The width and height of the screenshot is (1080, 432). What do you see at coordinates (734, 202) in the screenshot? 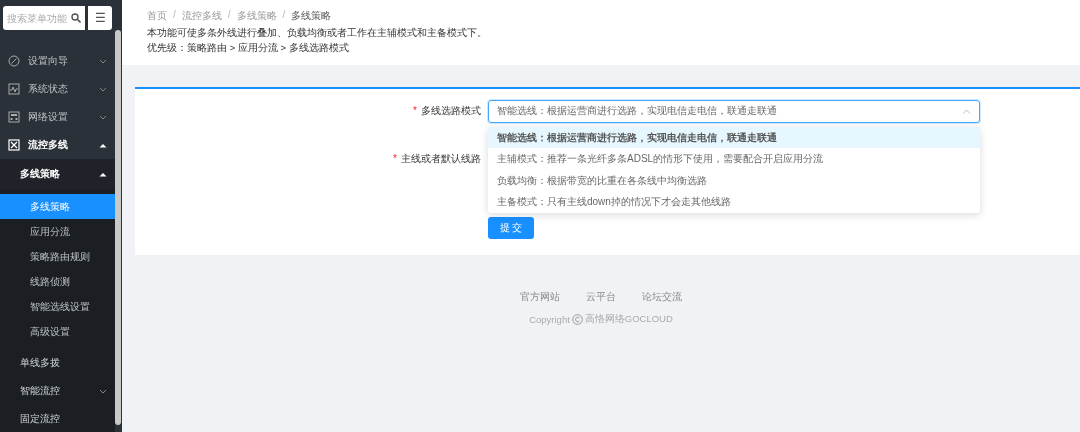
I see `dropdown-option: 主备模式：只有主线down掉的情况下才会走其他线路` at bounding box center [734, 202].